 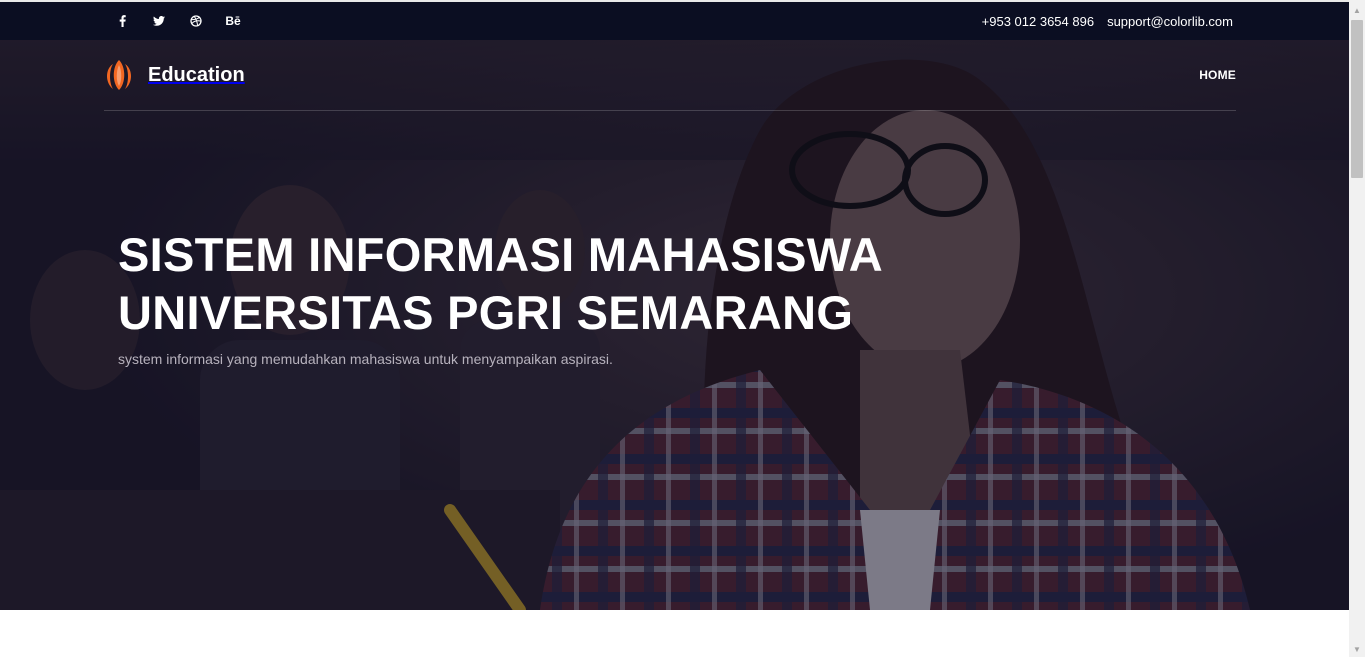 I want to click on site-header: Education HOME, so click(x=670, y=75).